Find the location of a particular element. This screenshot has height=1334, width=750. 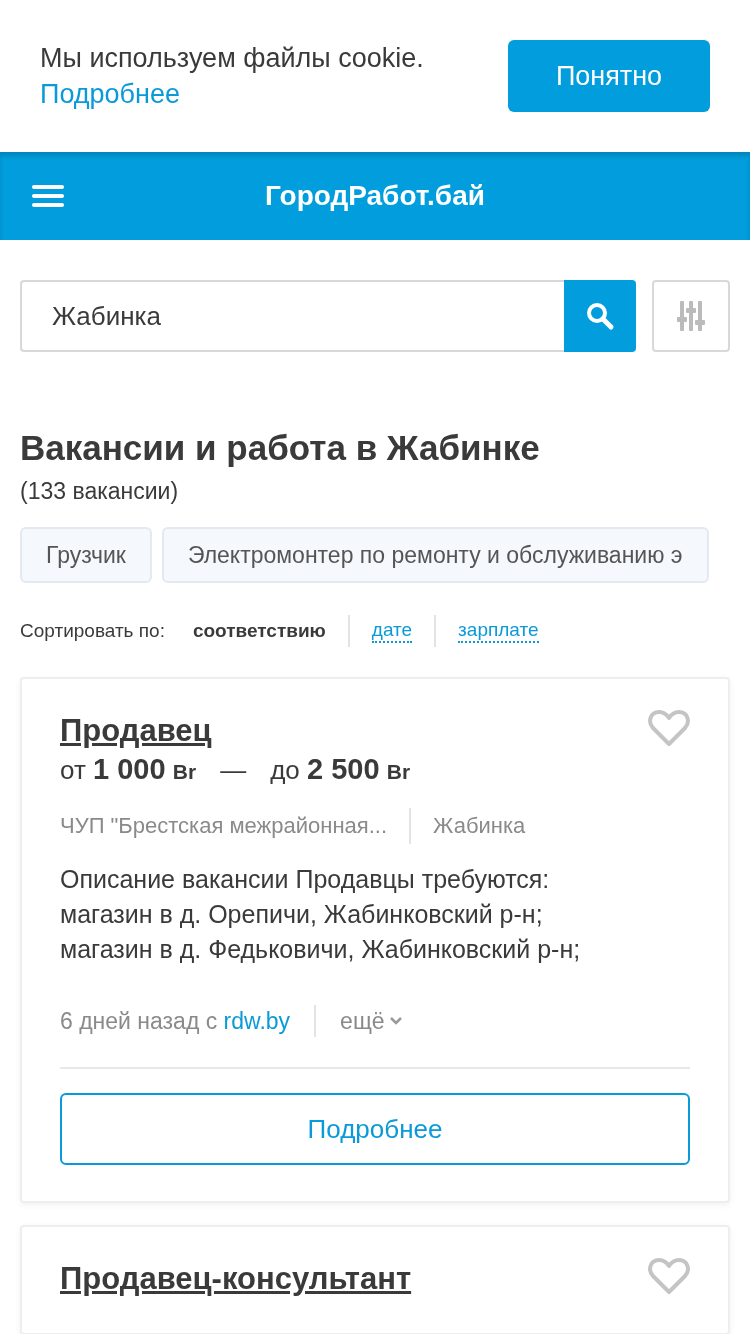

search-icon is located at coordinates (600, 316).